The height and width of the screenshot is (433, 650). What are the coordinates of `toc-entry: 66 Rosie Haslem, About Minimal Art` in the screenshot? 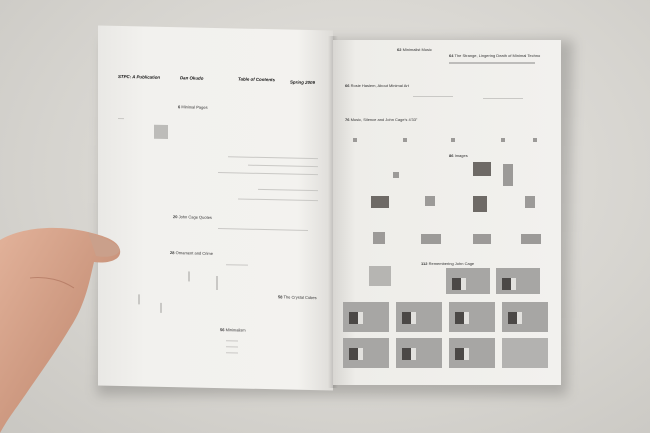 It's located at (377, 86).